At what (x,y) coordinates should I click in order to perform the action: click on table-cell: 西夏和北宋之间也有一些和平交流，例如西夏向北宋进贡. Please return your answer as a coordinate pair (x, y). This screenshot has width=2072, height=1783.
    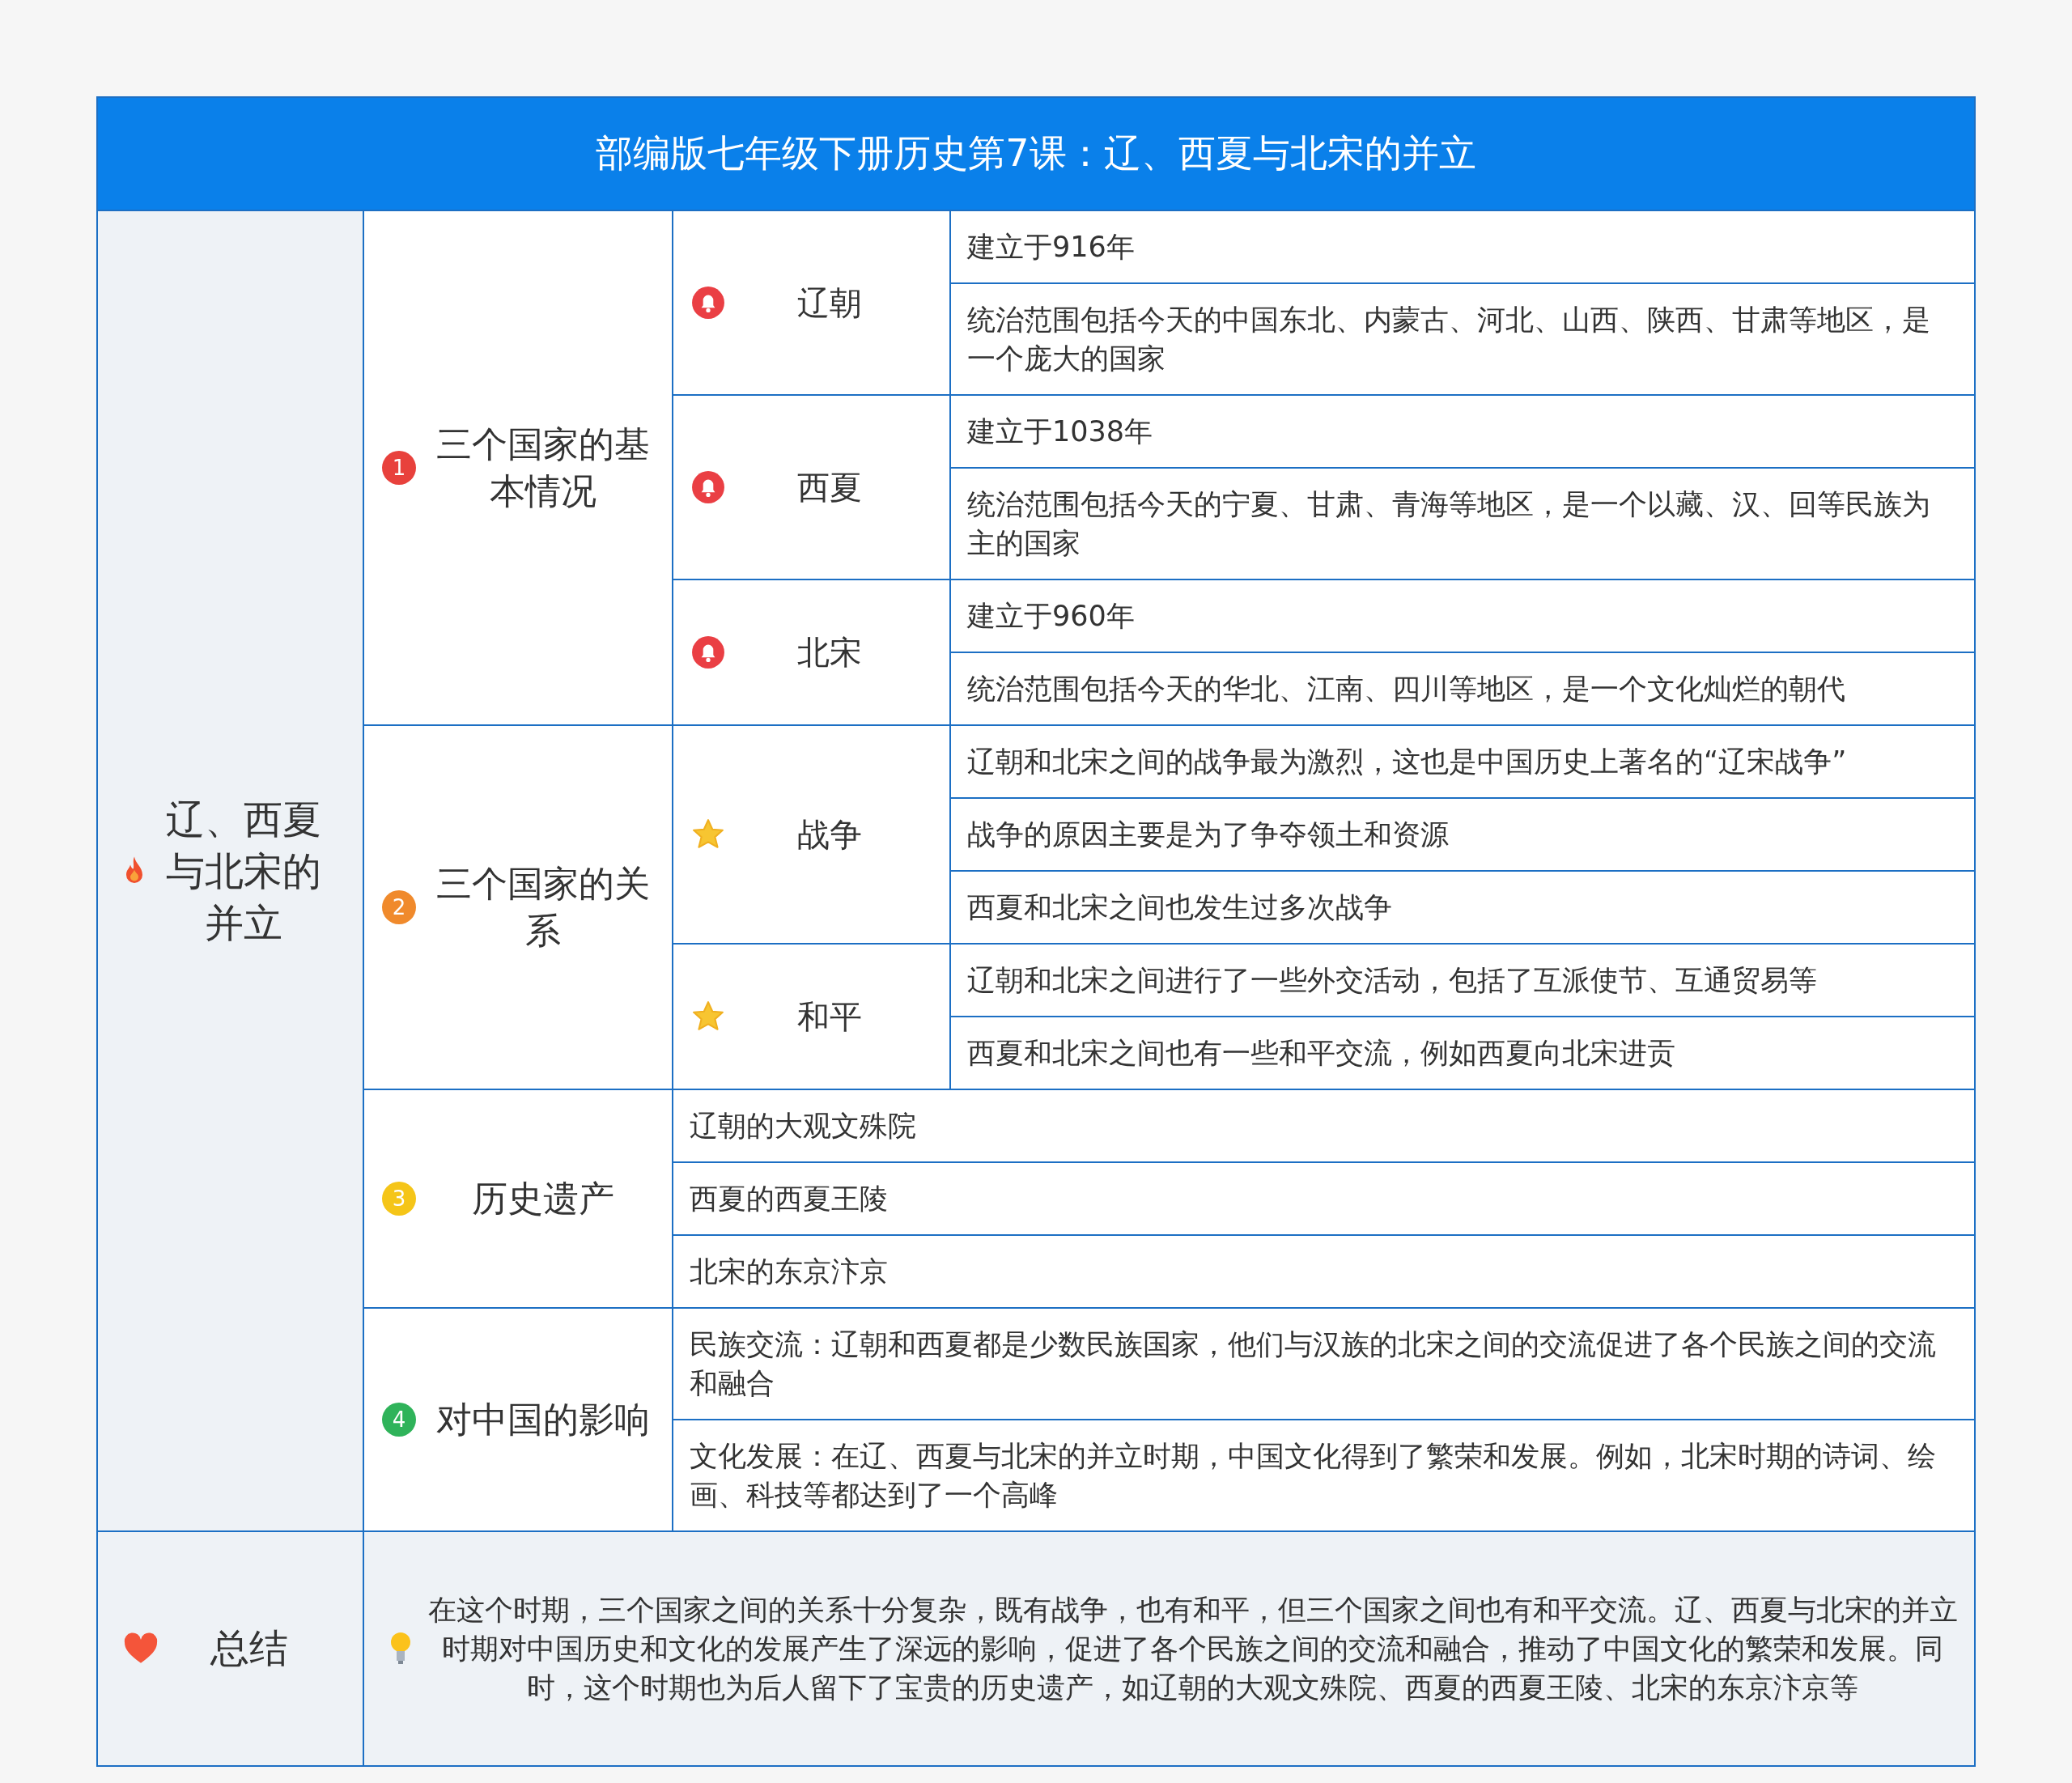
    Looking at the image, I should click on (1462, 1052).